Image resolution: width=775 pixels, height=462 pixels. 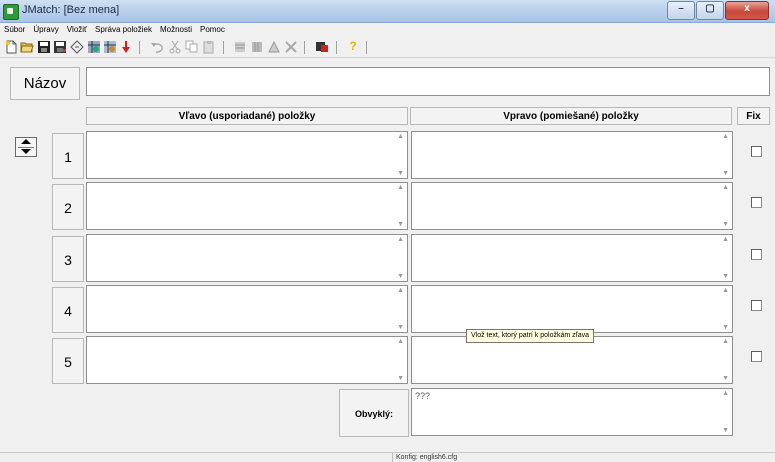 What do you see at coordinates (60, 47) in the screenshot?
I see `save-as-icon` at bounding box center [60, 47].